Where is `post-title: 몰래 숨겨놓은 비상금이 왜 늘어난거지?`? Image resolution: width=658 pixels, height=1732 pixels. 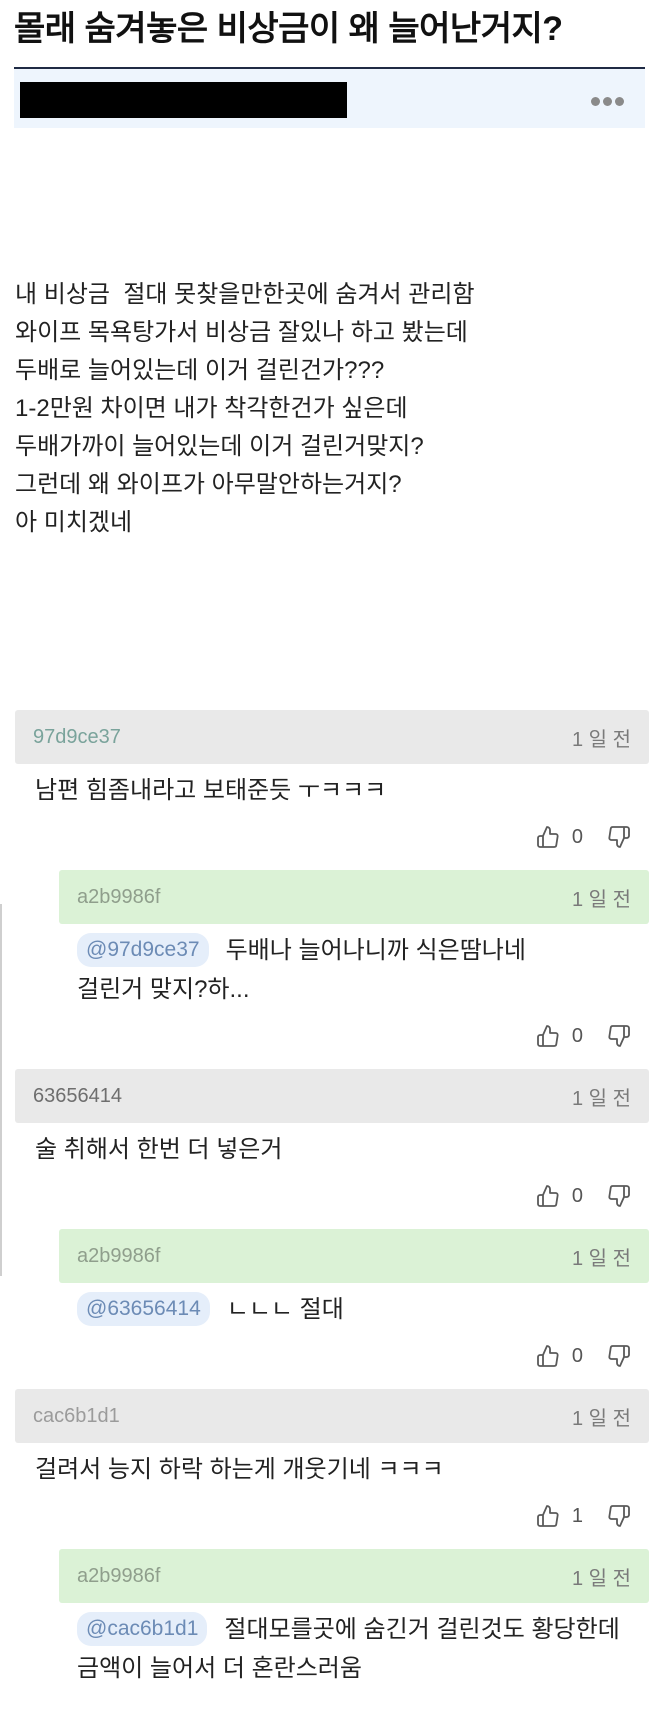
post-title: 몰래 숨겨놓은 비상금이 왜 늘어난거지? is located at coordinates (288, 29).